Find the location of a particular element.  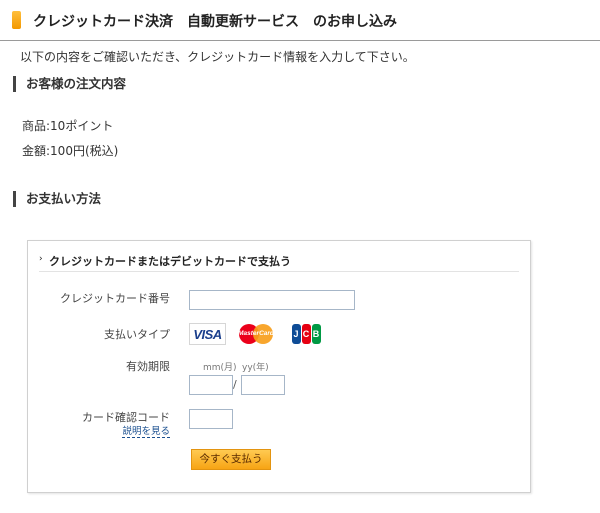

jcb-logo-icon: J C B is located at coordinates (306, 334).